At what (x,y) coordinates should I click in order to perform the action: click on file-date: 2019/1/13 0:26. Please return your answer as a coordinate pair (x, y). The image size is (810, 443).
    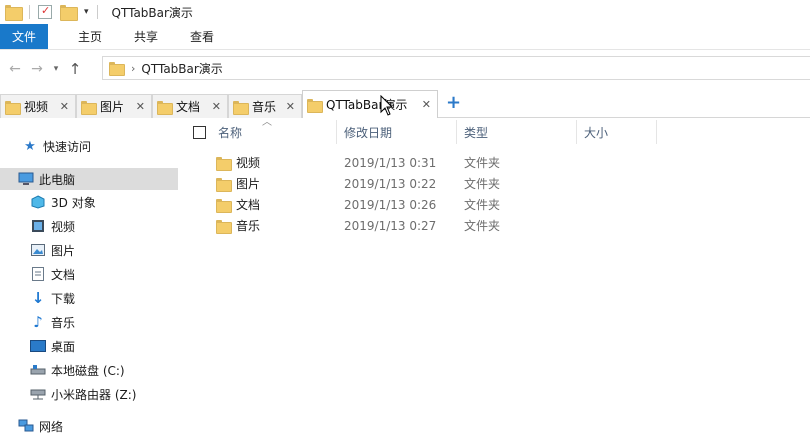
    Looking at the image, I should click on (390, 204).